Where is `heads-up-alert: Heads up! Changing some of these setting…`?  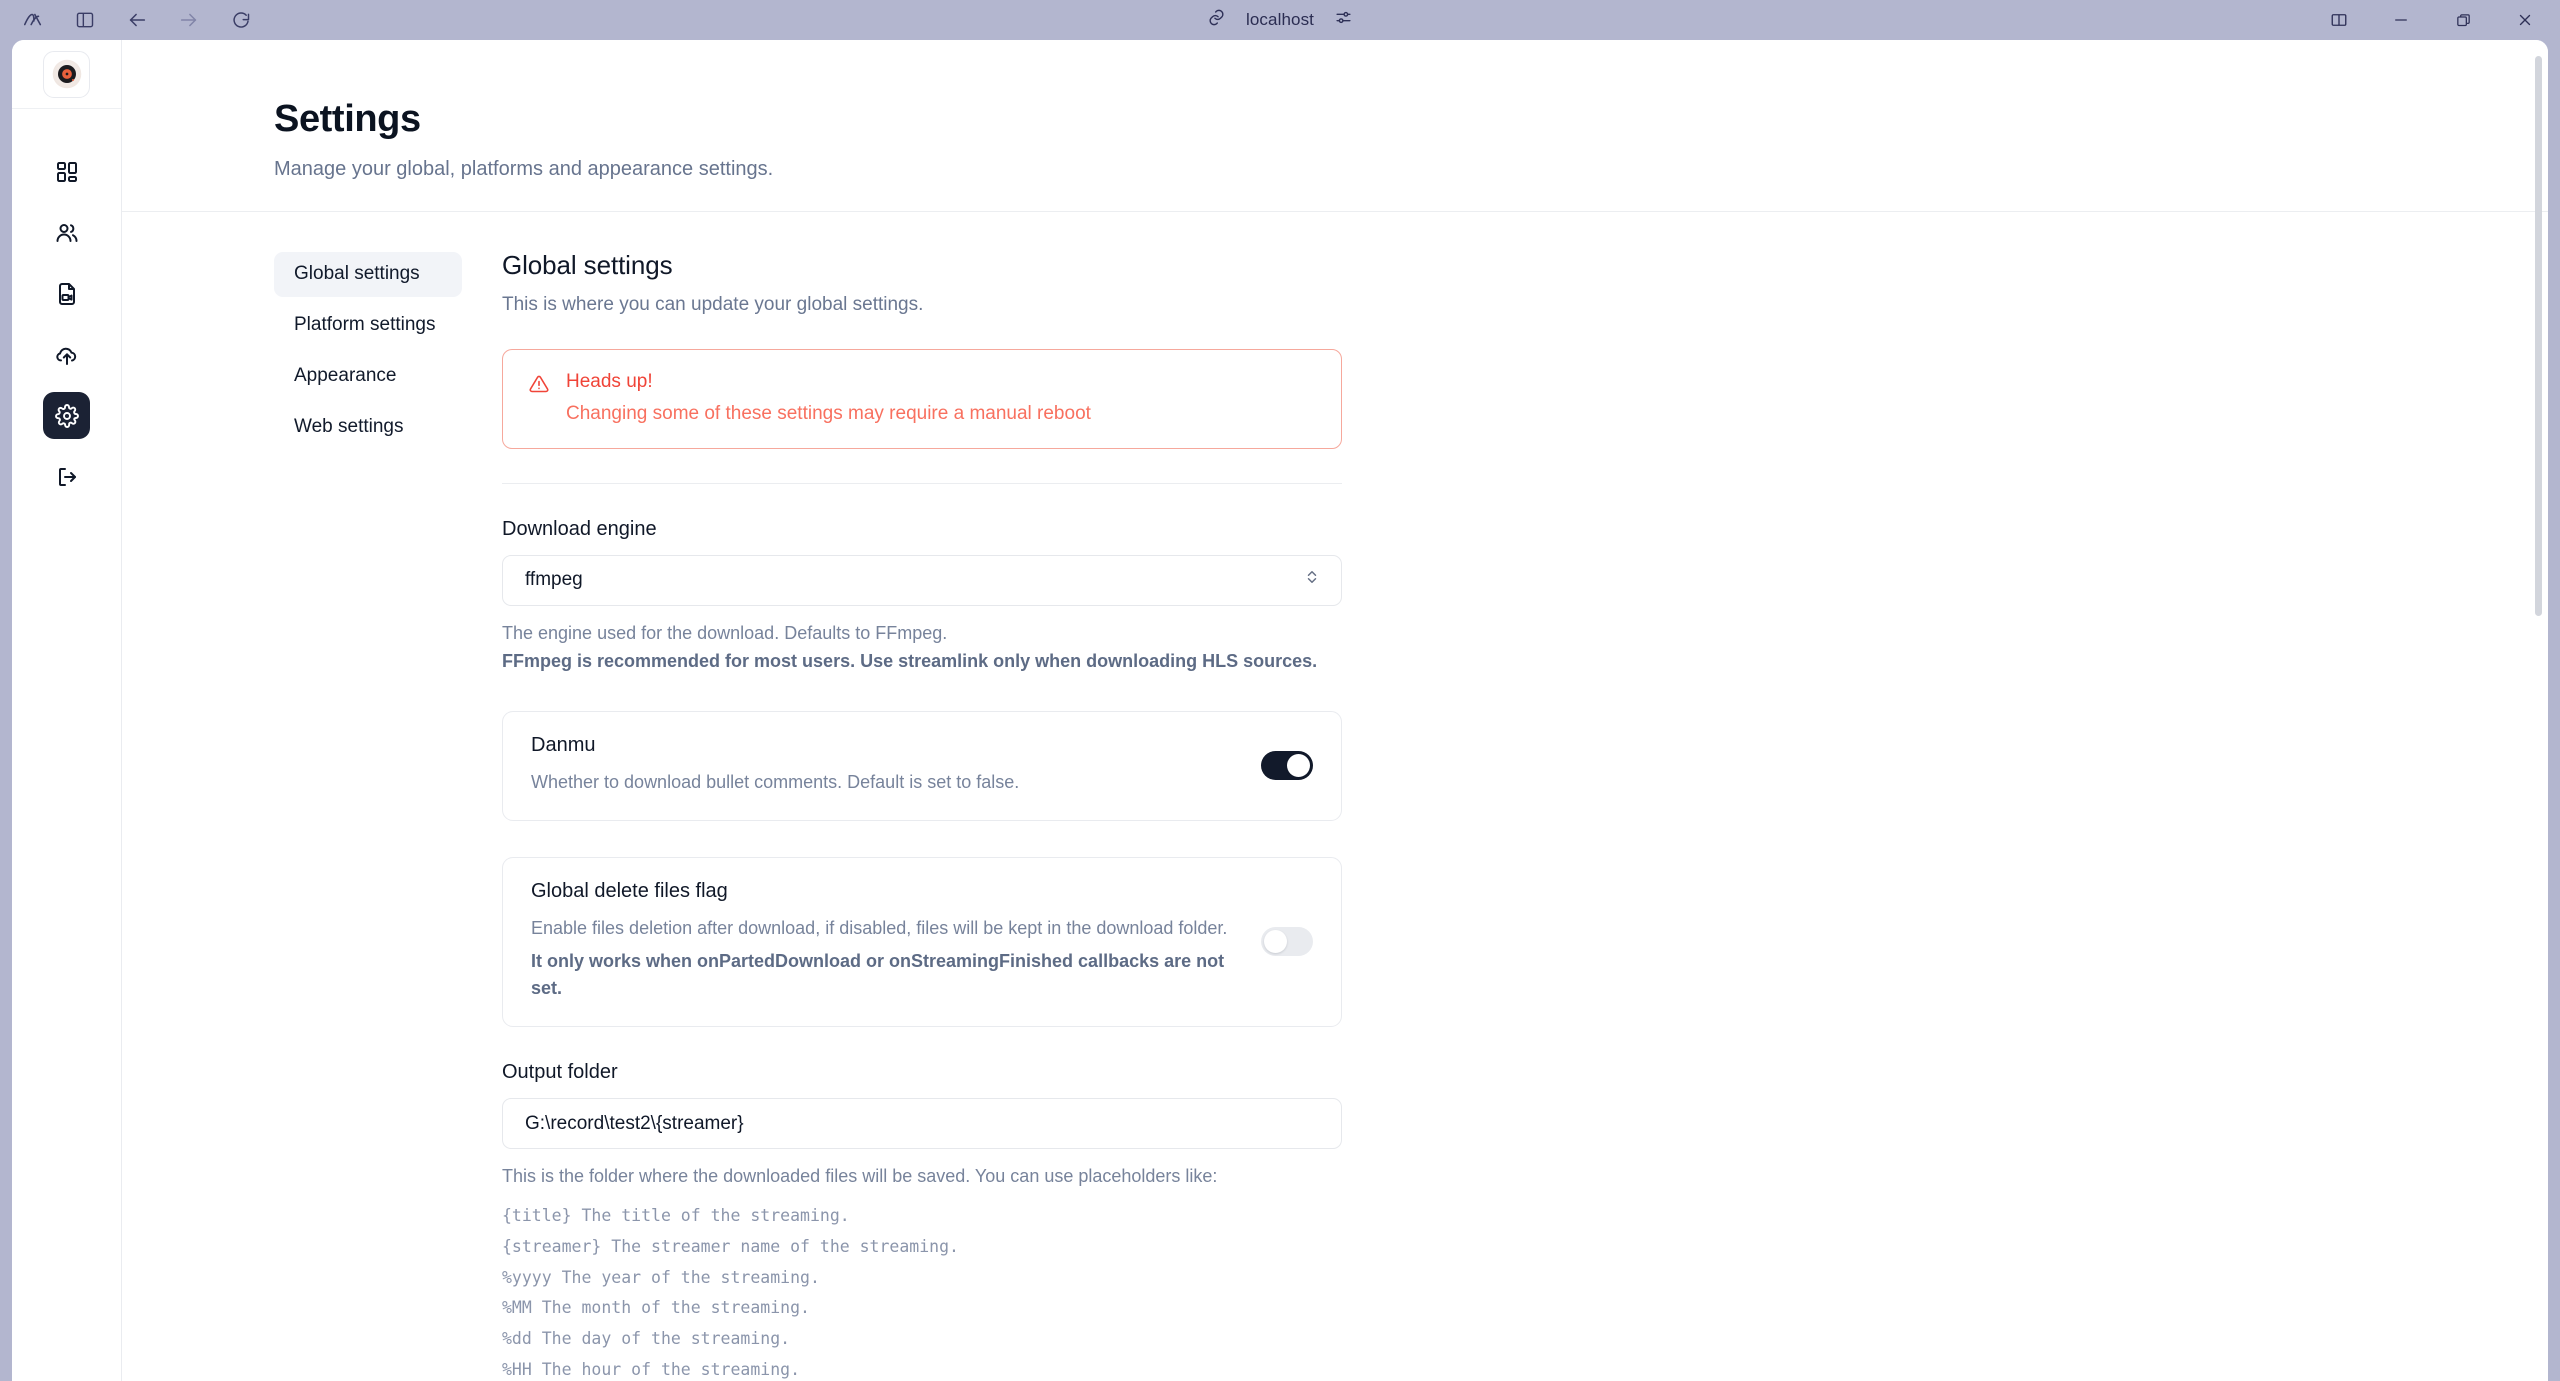
heads-up-alert: Heads up! Changing some of these setting… is located at coordinates (922, 398).